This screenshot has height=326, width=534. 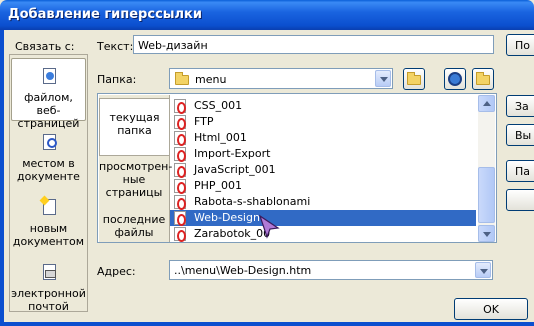 I want to click on window-frame-bottom, so click(x=267, y=324).